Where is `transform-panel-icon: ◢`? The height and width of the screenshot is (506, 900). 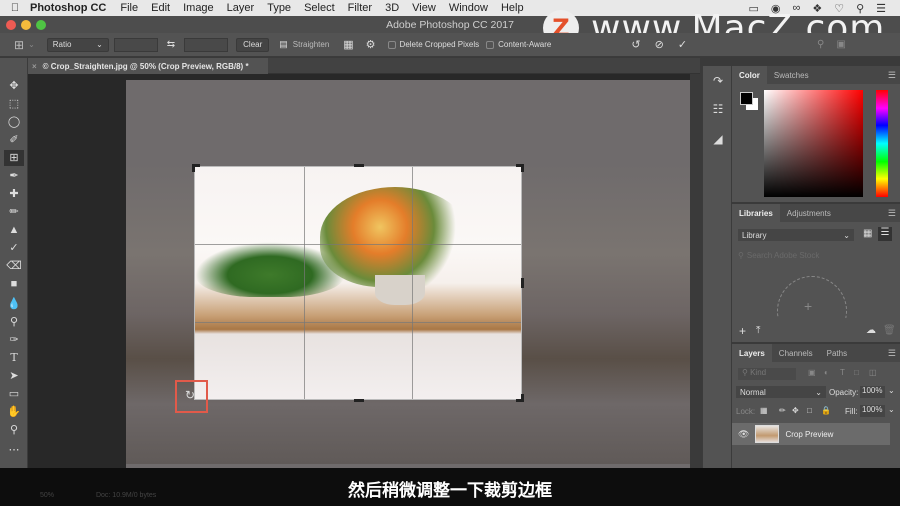
transform-panel-icon: ◢ is located at coordinates (718, 139).